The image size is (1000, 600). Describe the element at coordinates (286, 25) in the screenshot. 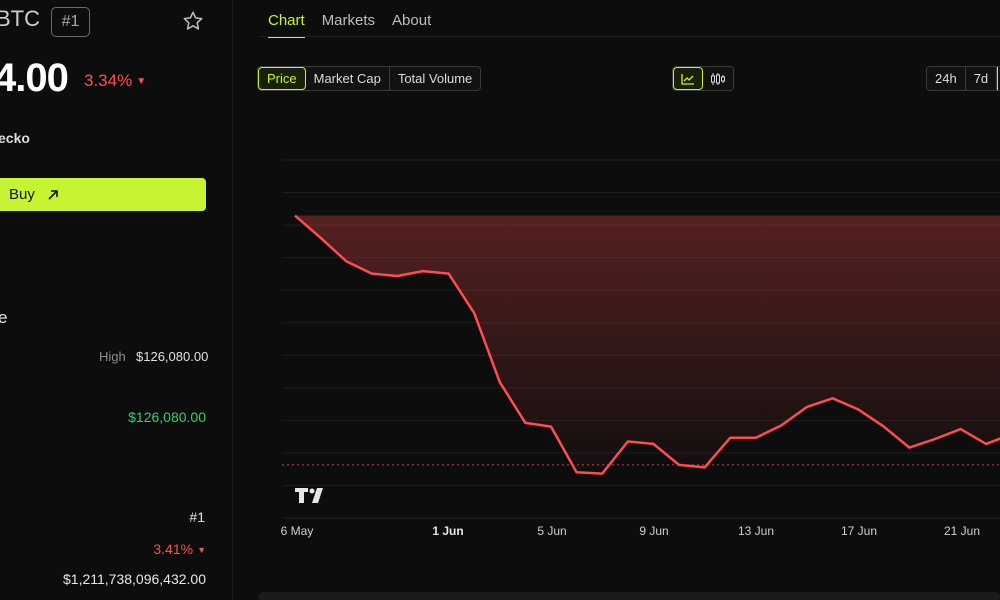

I see `tab-chart: Chart` at that location.